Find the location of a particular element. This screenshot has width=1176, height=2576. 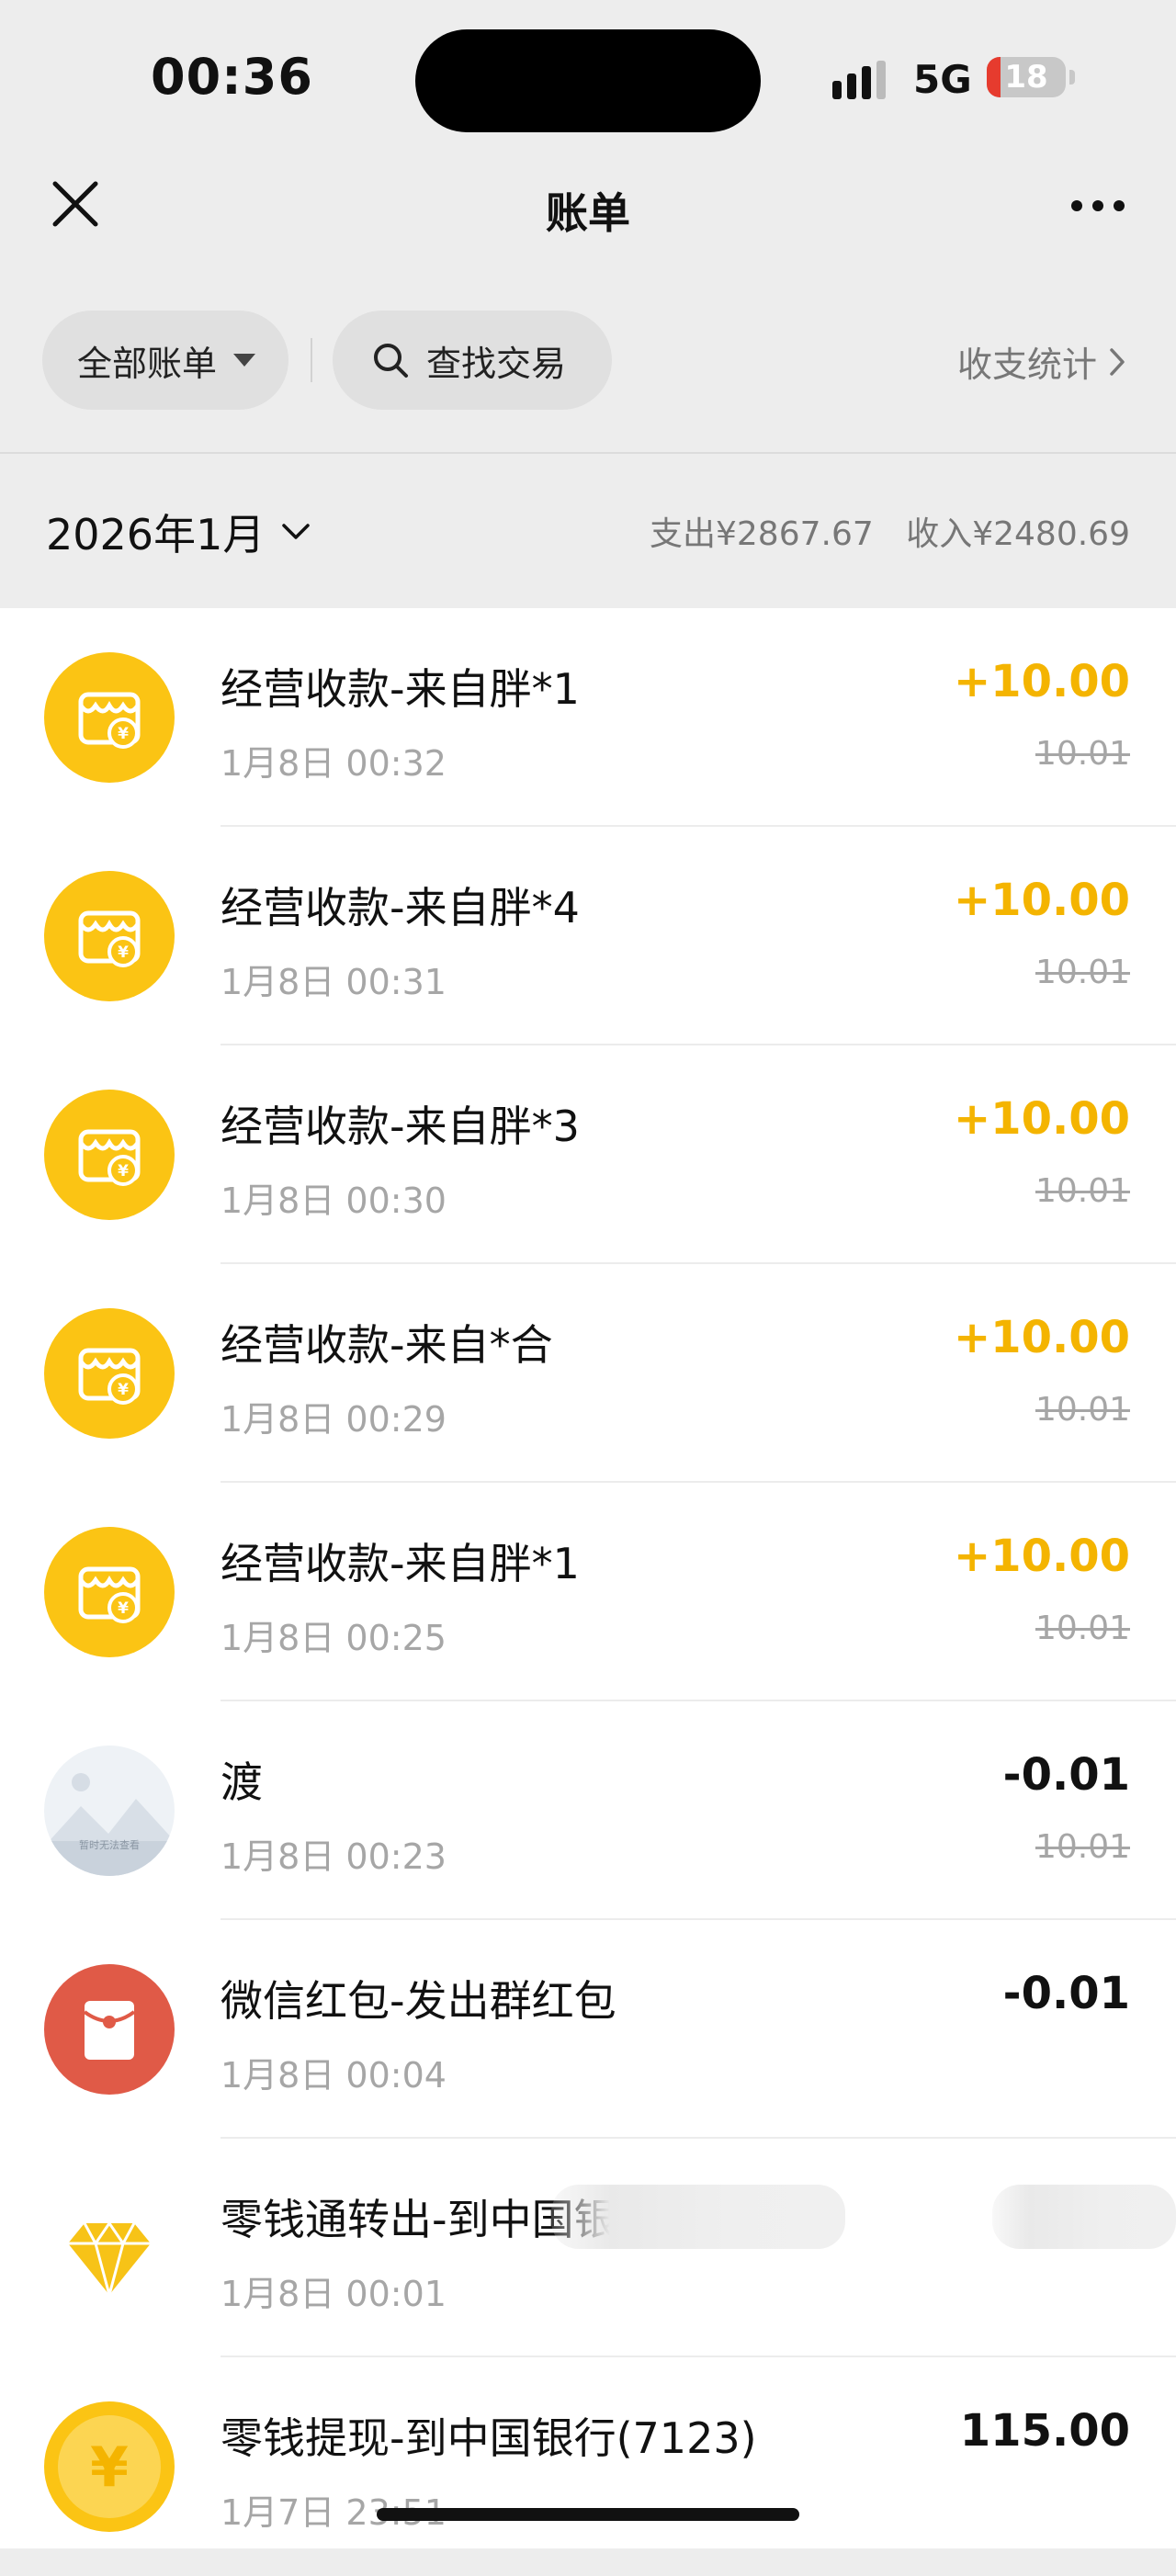

transaction-row: ¥ 经营收款-来自胖*1 1月8日 00:32 +10.00 10.01 is located at coordinates (588, 717).